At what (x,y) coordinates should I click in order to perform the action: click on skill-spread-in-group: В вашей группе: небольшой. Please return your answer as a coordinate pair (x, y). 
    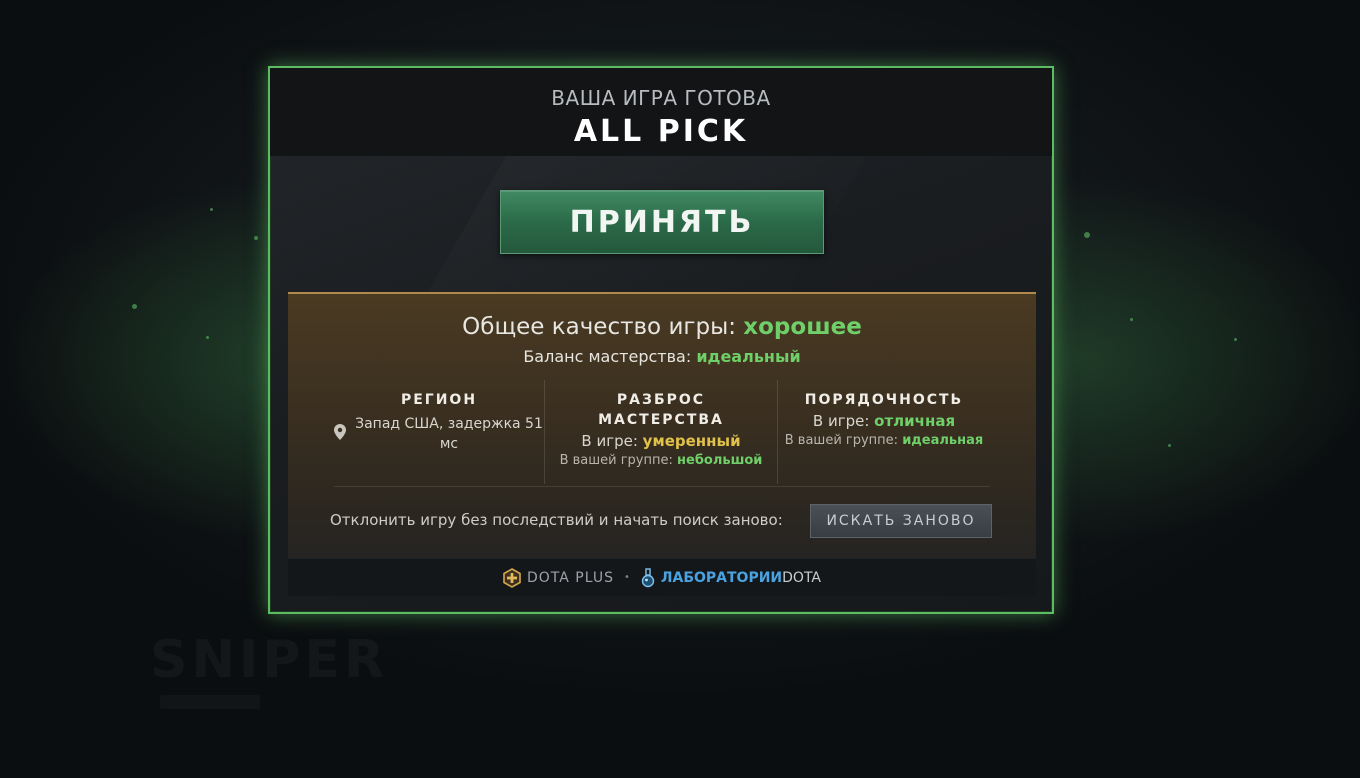
    Looking at the image, I should click on (661, 460).